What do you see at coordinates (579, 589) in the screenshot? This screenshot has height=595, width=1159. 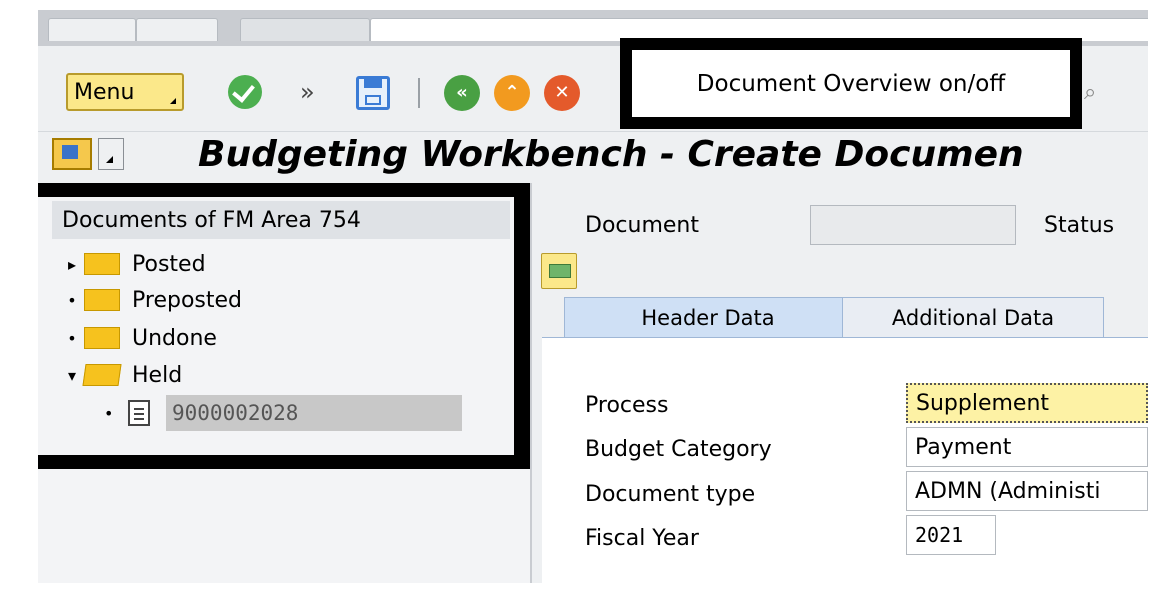 I see `bottom-margin` at bounding box center [579, 589].